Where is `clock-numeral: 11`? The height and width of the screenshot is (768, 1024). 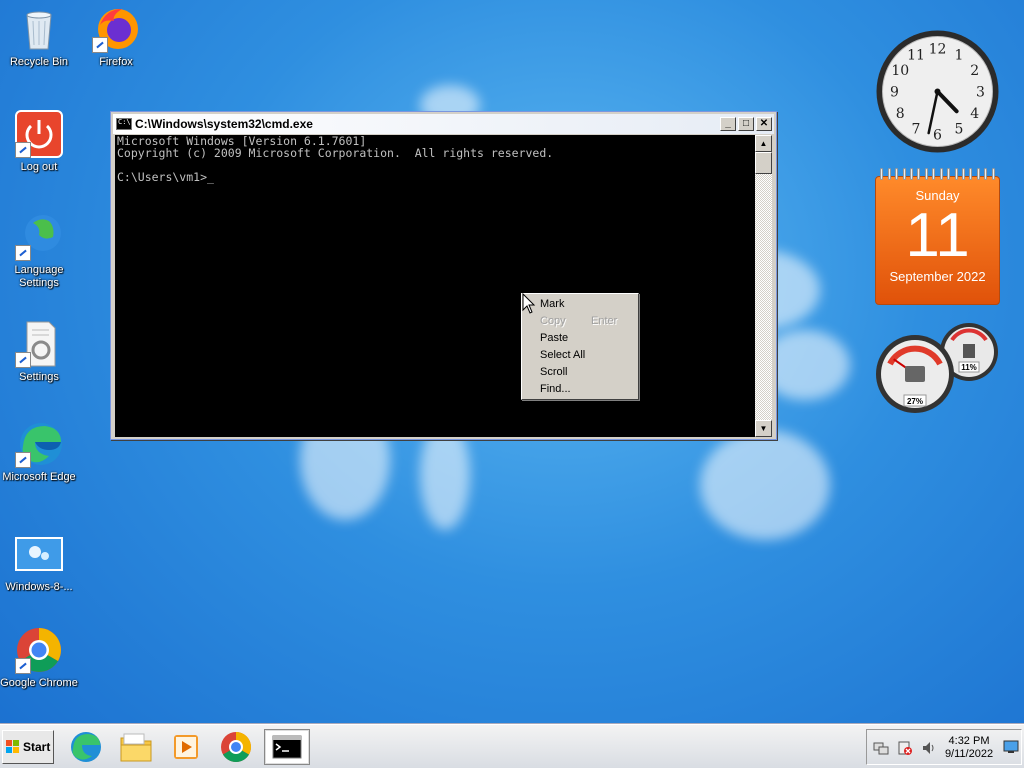
clock-numeral: 11 is located at coordinates (916, 55).